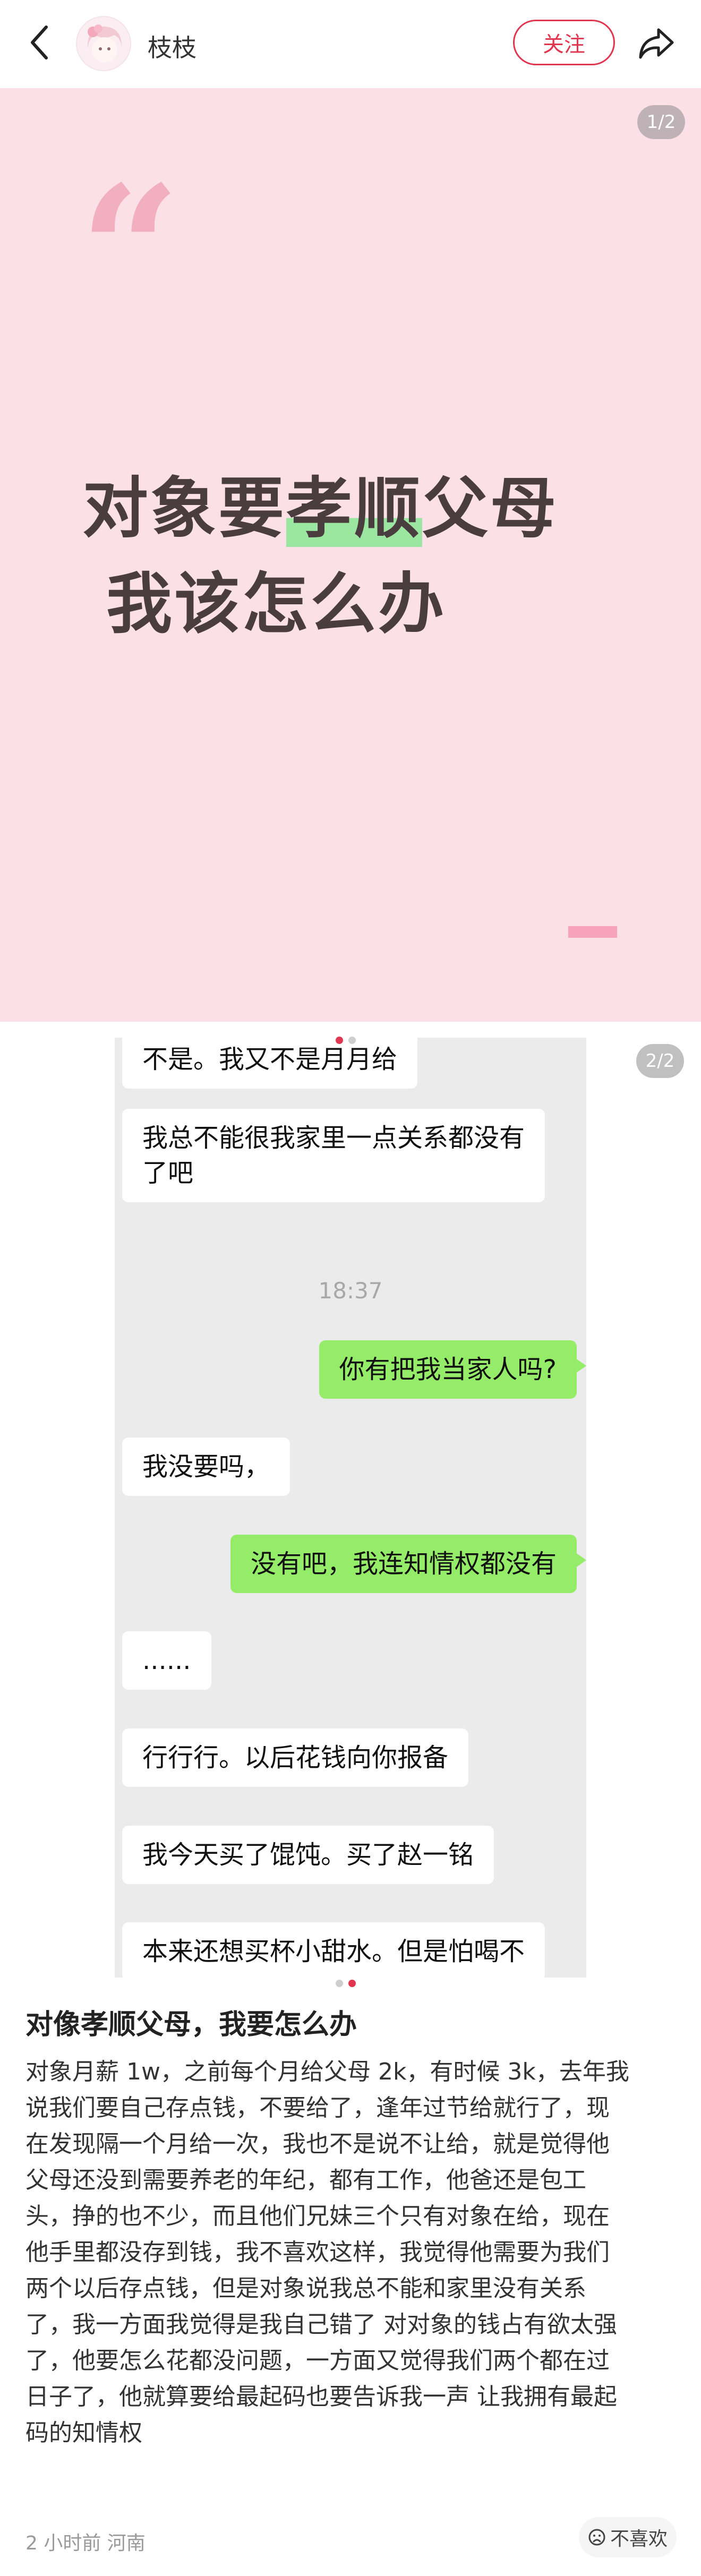  Describe the element at coordinates (308, 1855) in the screenshot. I see `chat-message: 我今天买了馄饨。买了赵一铭` at that location.